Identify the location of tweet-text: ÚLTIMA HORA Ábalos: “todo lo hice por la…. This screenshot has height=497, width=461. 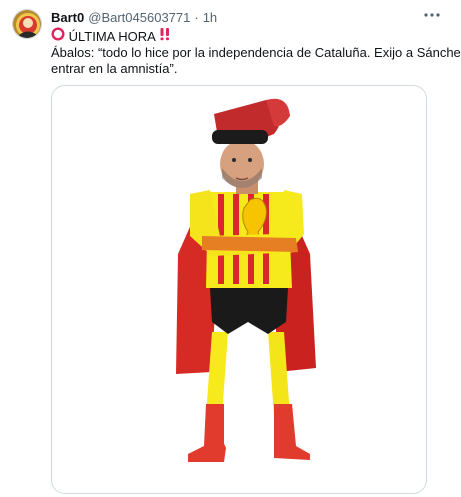
(256, 52).